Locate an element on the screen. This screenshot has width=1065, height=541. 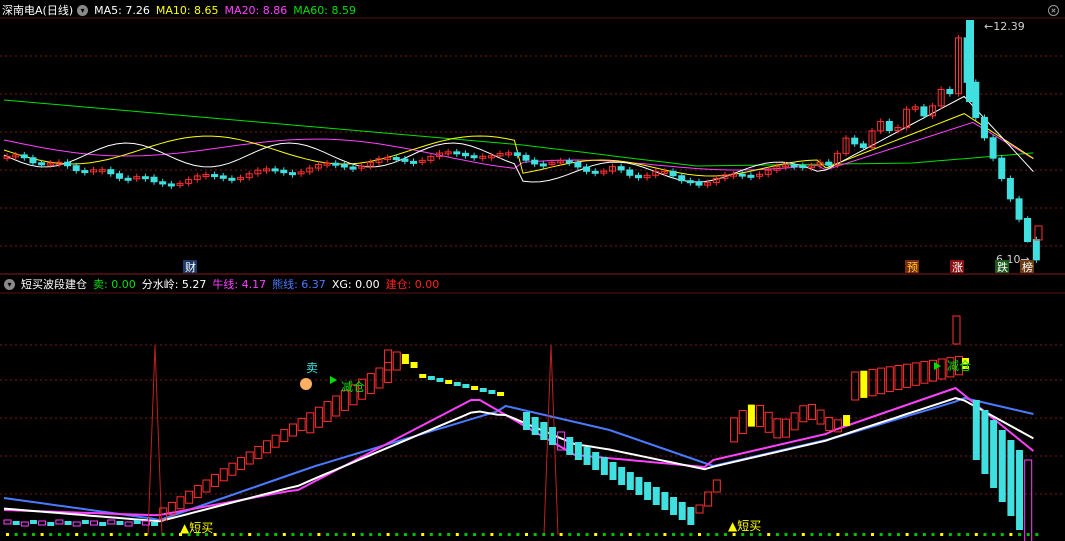
high-price-label: ←12.39 is located at coordinates (1004, 26).